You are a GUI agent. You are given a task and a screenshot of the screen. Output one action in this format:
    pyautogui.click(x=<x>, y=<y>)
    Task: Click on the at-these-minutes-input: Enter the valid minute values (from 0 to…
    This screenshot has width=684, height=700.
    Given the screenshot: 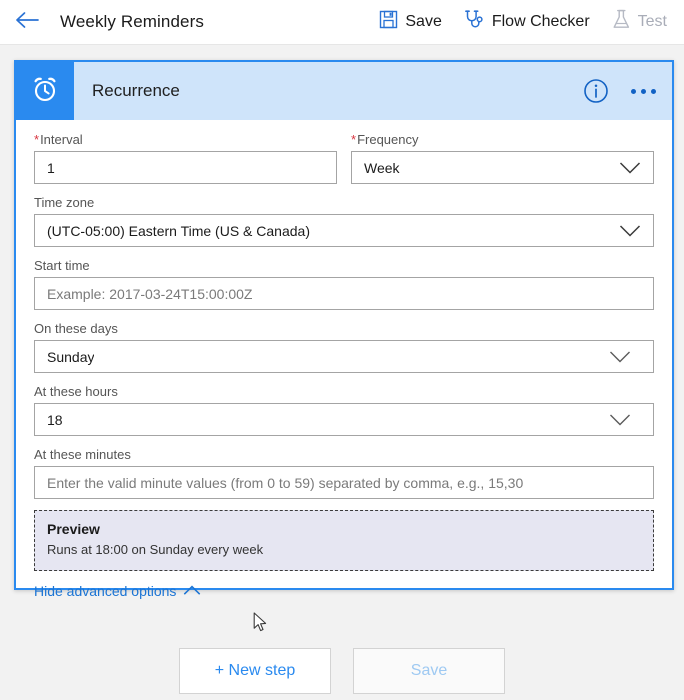 What is the action you would take?
    pyautogui.click(x=344, y=482)
    